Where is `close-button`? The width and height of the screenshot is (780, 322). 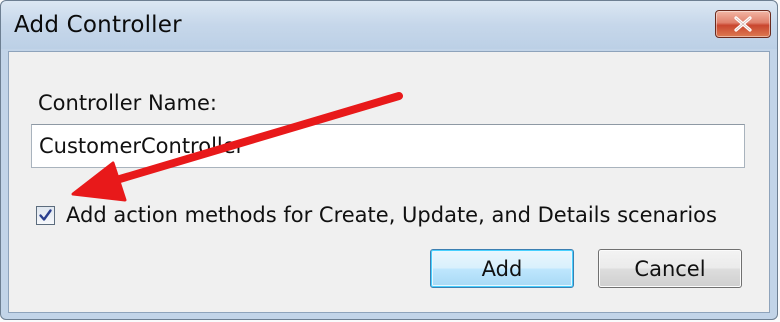 close-button is located at coordinates (743, 24).